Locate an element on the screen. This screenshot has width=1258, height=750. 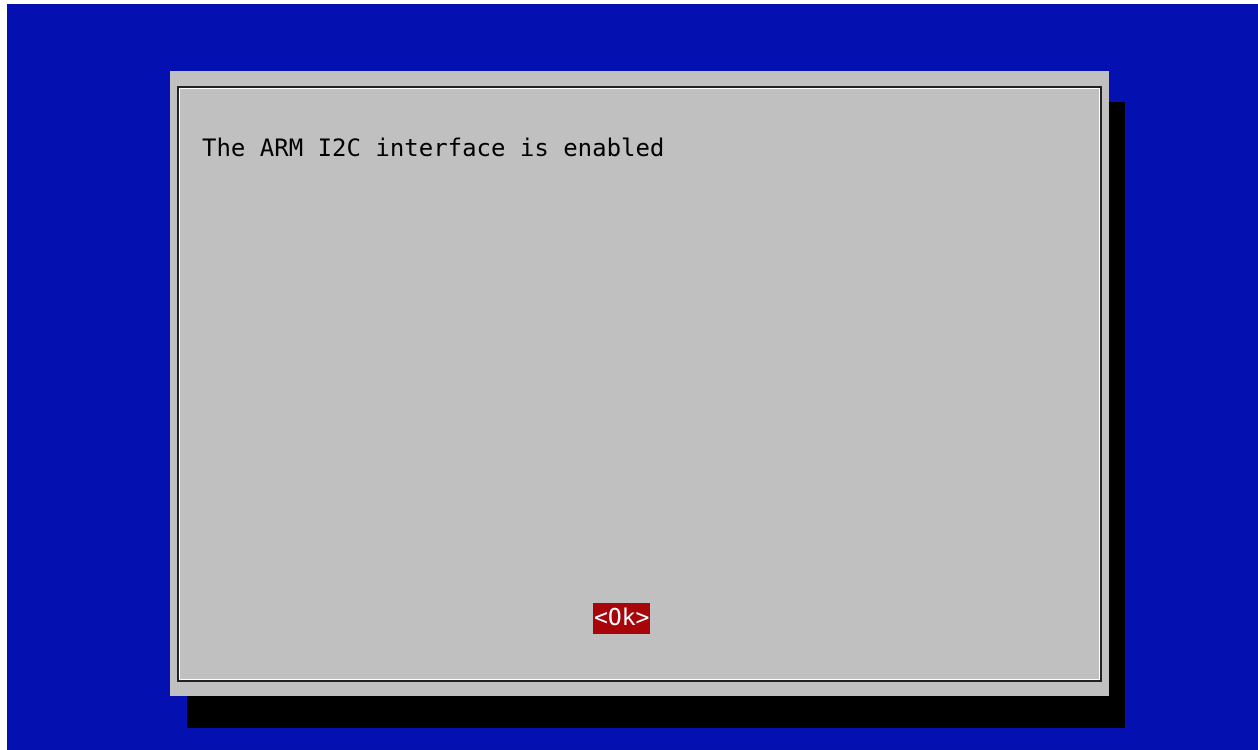
dialog-message: The ARM I2C interface is enabled is located at coordinates (433, 148).